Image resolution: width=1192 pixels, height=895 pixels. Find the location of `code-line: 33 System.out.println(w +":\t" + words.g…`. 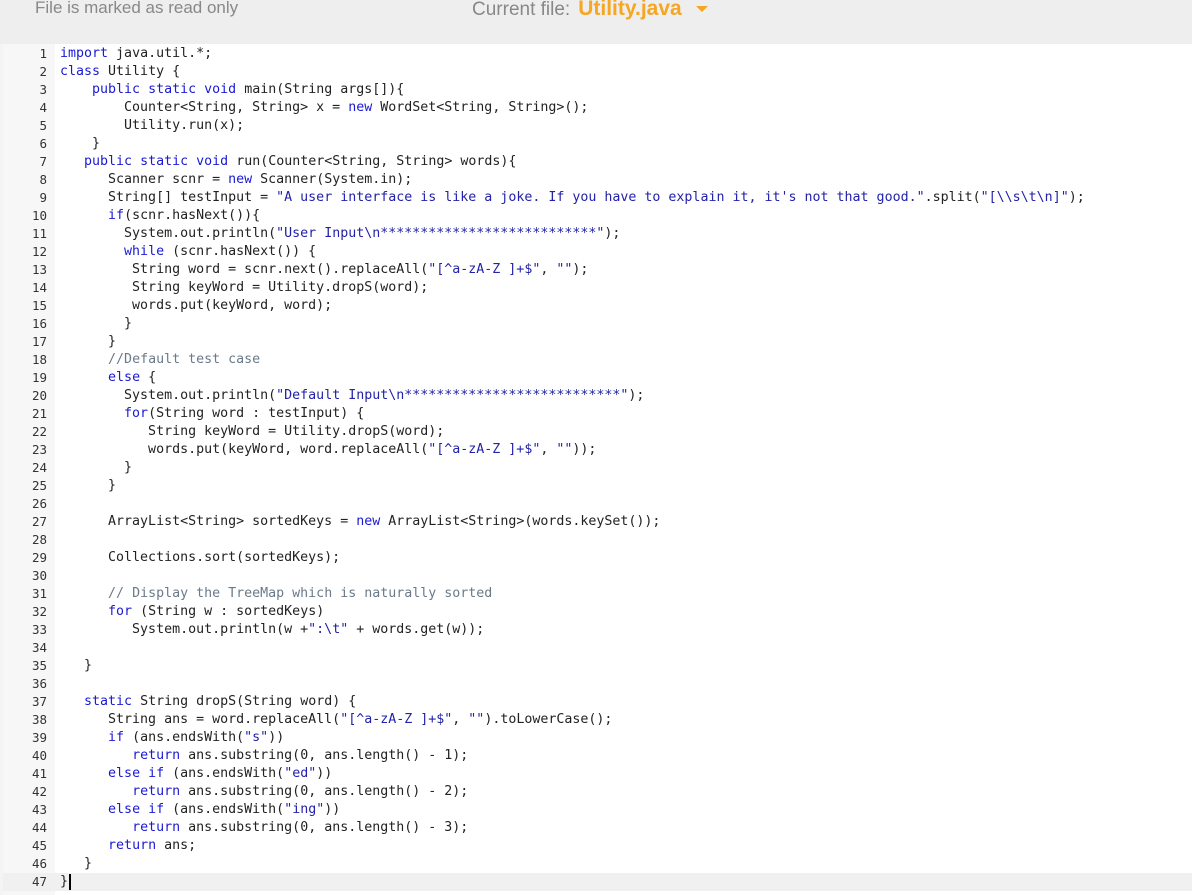

code-line: 33 System.out.println(w +":\t" + words.g… is located at coordinates (597, 630).